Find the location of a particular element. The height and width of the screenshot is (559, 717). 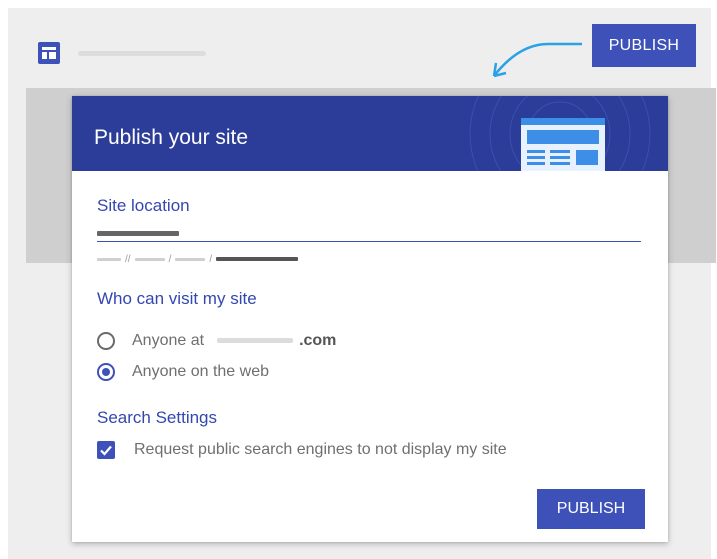

domain-placeholder is located at coordinates (255, 341).